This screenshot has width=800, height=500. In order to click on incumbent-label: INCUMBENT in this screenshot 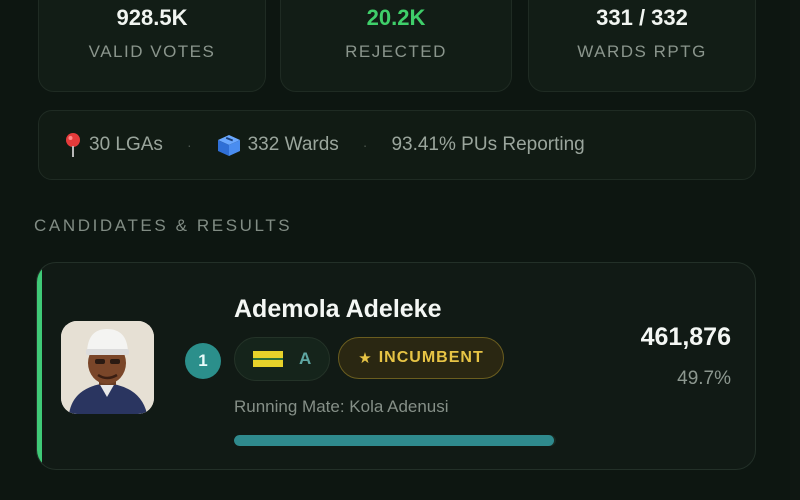, I will do `click(431, 357)`.